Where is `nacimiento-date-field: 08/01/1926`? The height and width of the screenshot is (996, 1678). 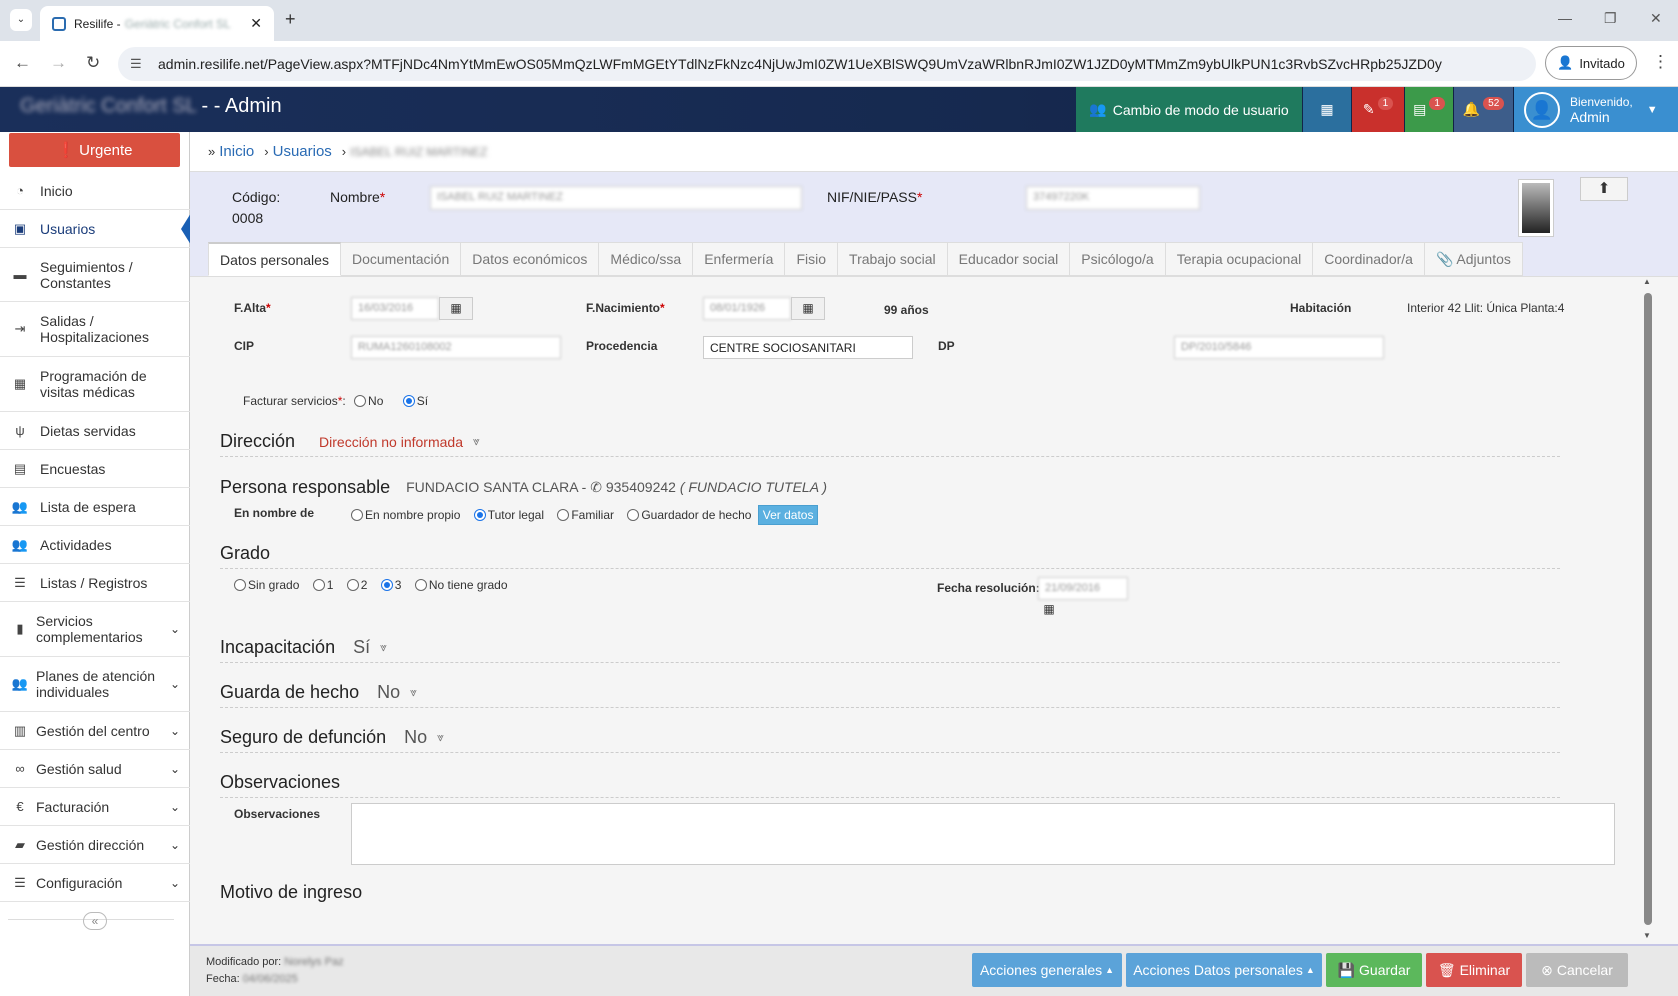
nacimiento-date-field: 08/01/1926 is located at coordinates (747, 308).